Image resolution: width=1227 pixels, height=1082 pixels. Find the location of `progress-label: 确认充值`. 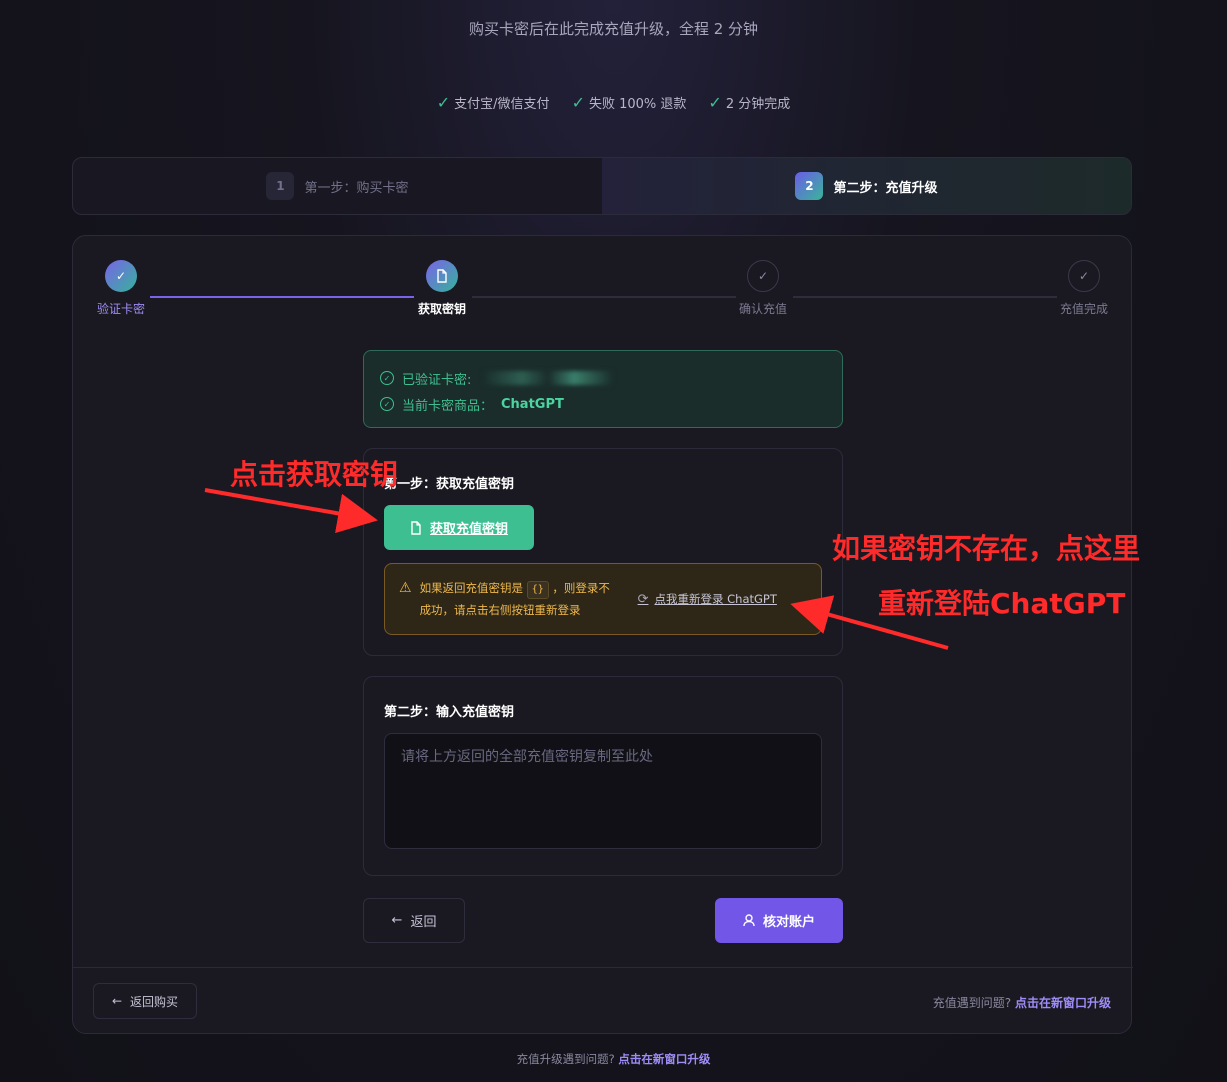

progress-label: 确认充值 is located at coordinates (762, 309).